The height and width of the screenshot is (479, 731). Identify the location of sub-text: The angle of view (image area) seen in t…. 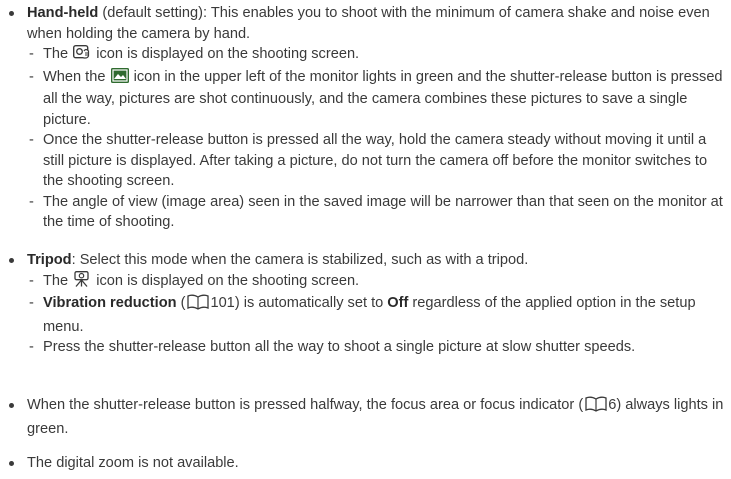
(383, 212).